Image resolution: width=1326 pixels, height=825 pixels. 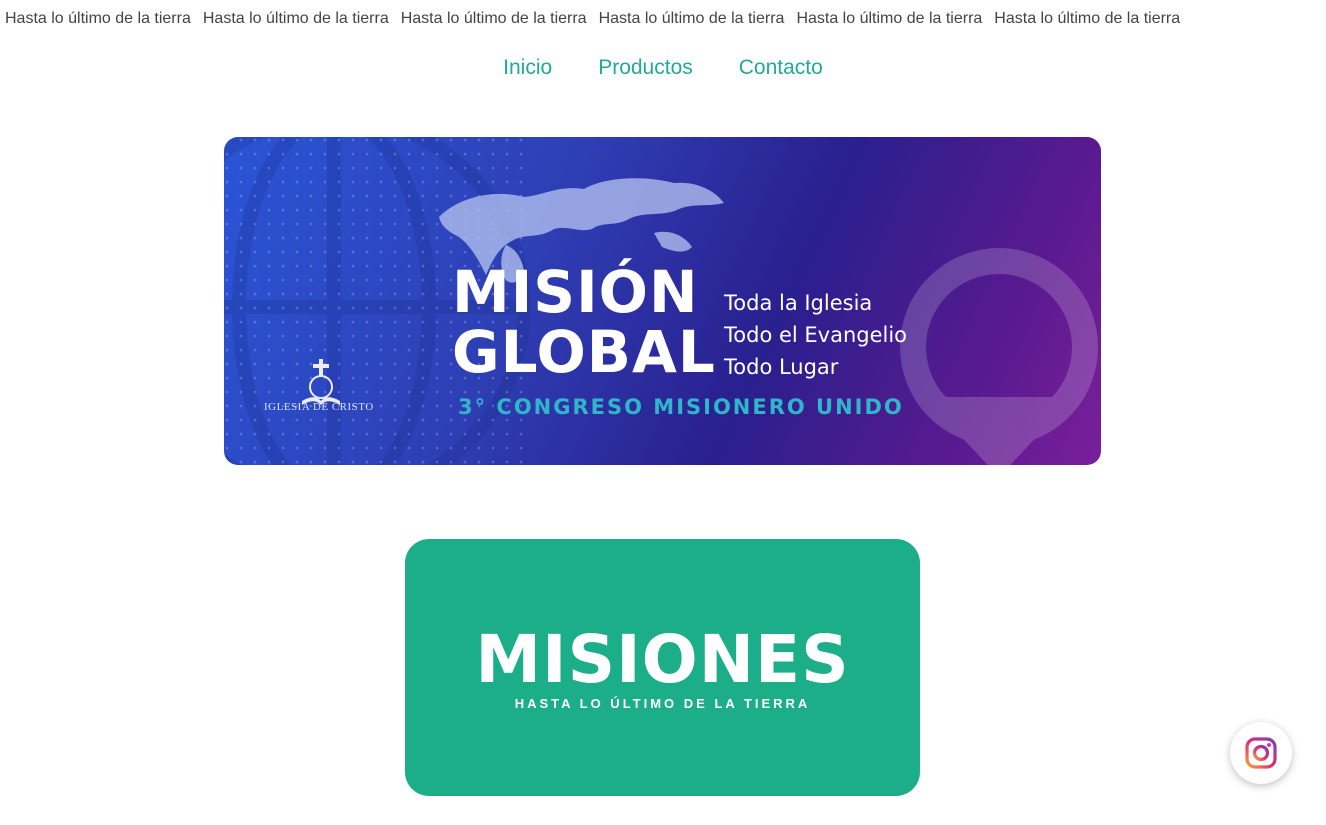 What do you see at coordinates (575, 292) in the screenshot?
I see `banner-title-line1: MISIÓN` at bounding box center [575, 292].